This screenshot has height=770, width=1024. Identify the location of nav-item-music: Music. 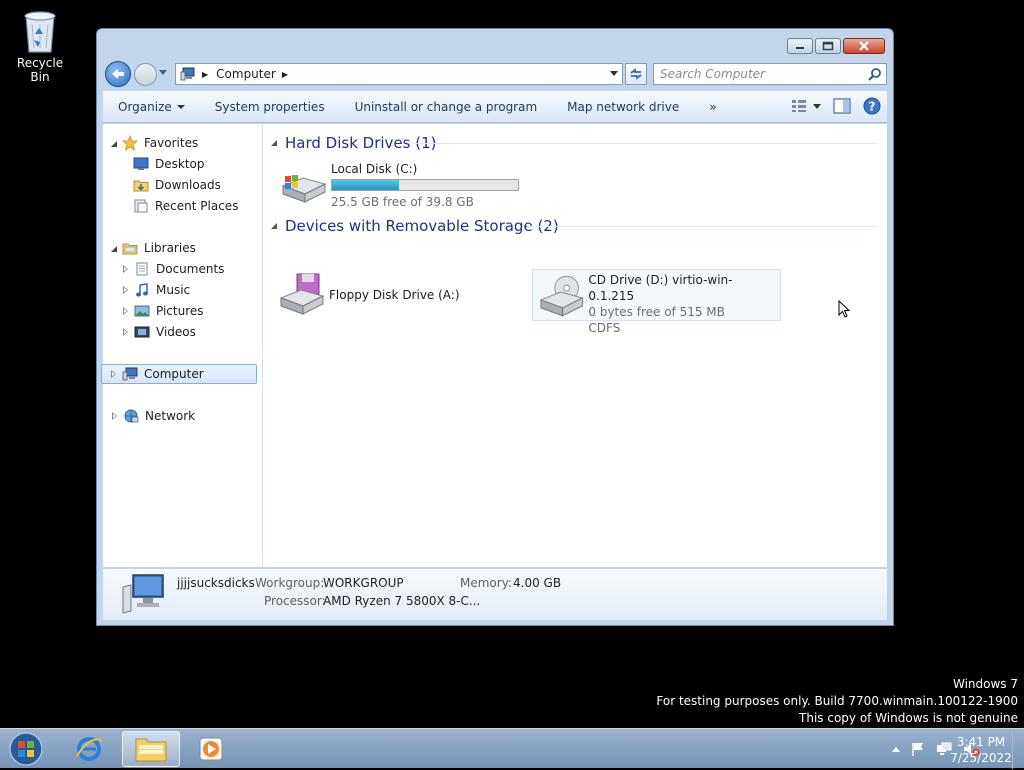
(156, 290).